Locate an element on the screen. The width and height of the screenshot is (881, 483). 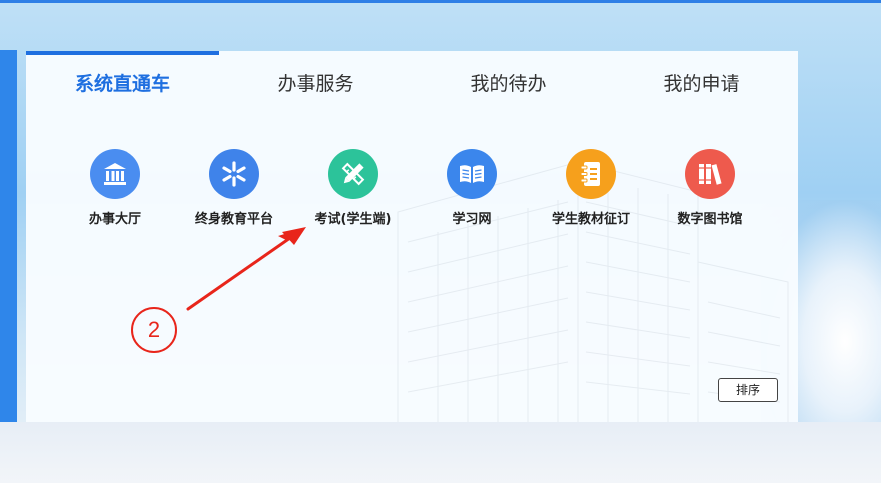
app-service-hall: 办事大厅 is located at coordinates (115, 189).